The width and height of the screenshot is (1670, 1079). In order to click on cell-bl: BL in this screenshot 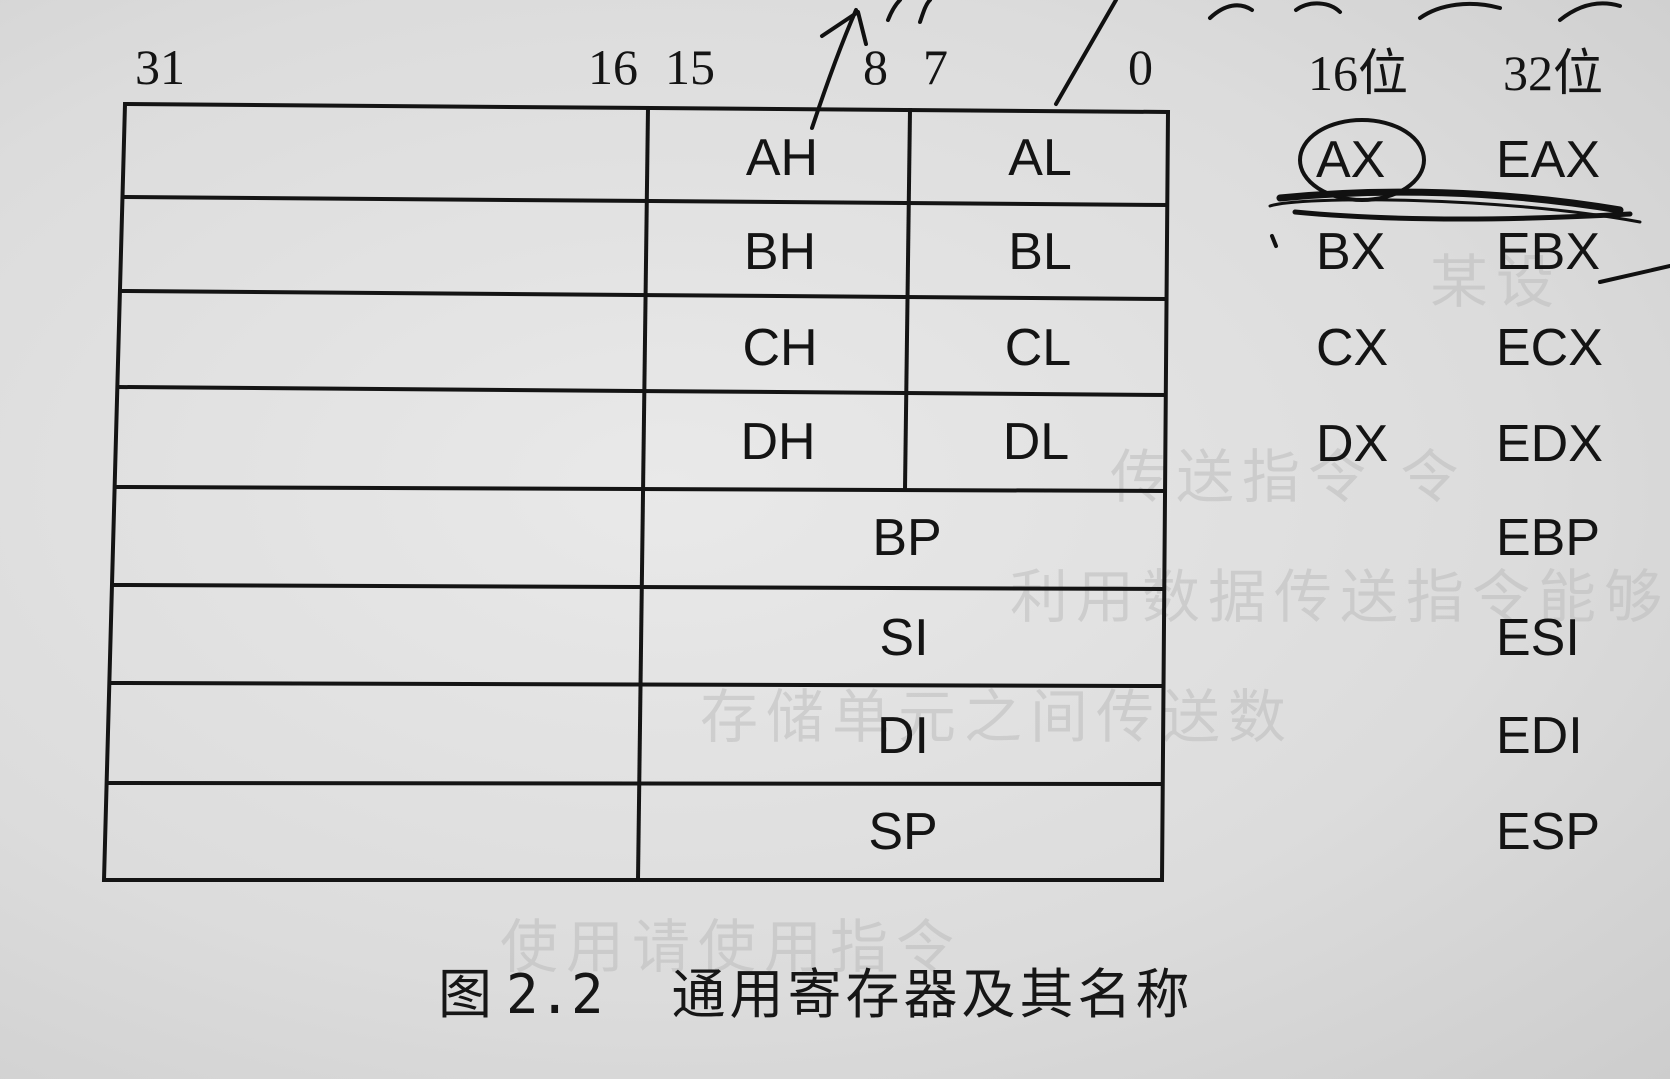, I will do `click(1040, 252)`.